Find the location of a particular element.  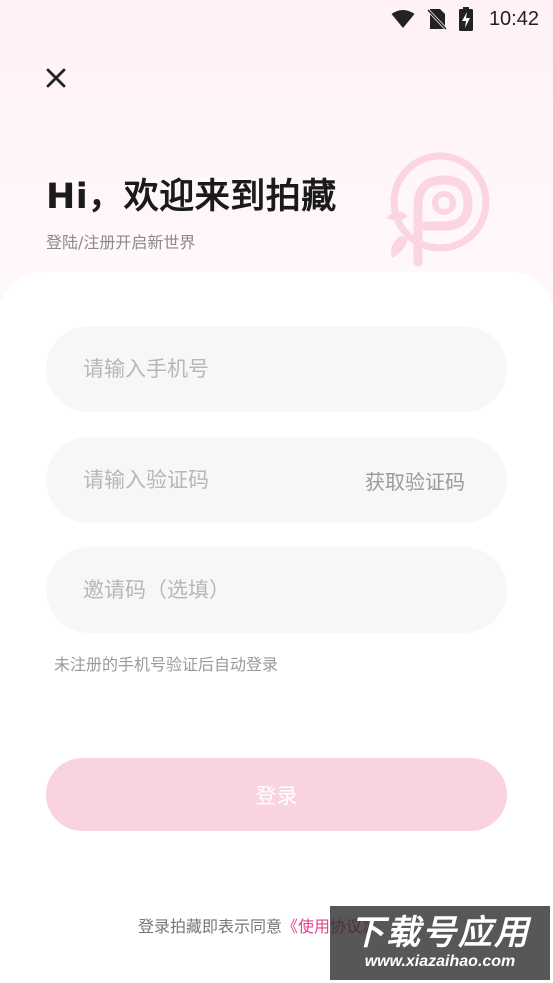

login-button: 登录 is located at coordinates (276, 794).